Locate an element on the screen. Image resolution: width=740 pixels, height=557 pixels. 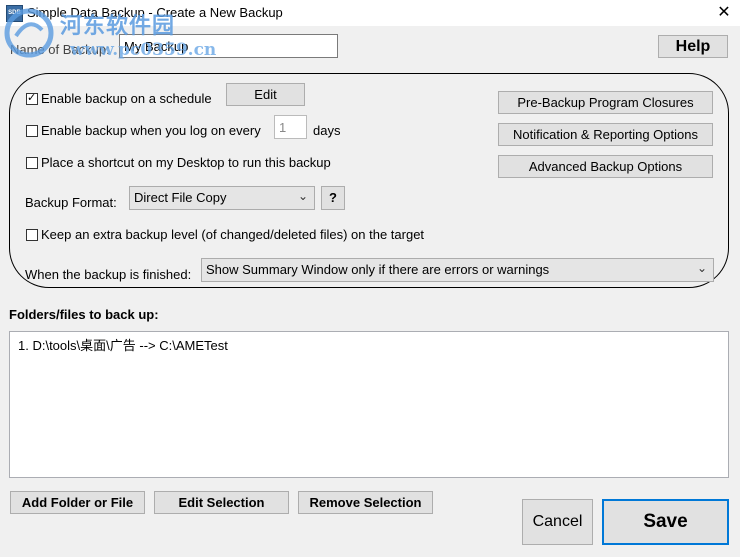
window-title: Simple Data Backup - Create a New Backup is located at coordinates (155, 12).